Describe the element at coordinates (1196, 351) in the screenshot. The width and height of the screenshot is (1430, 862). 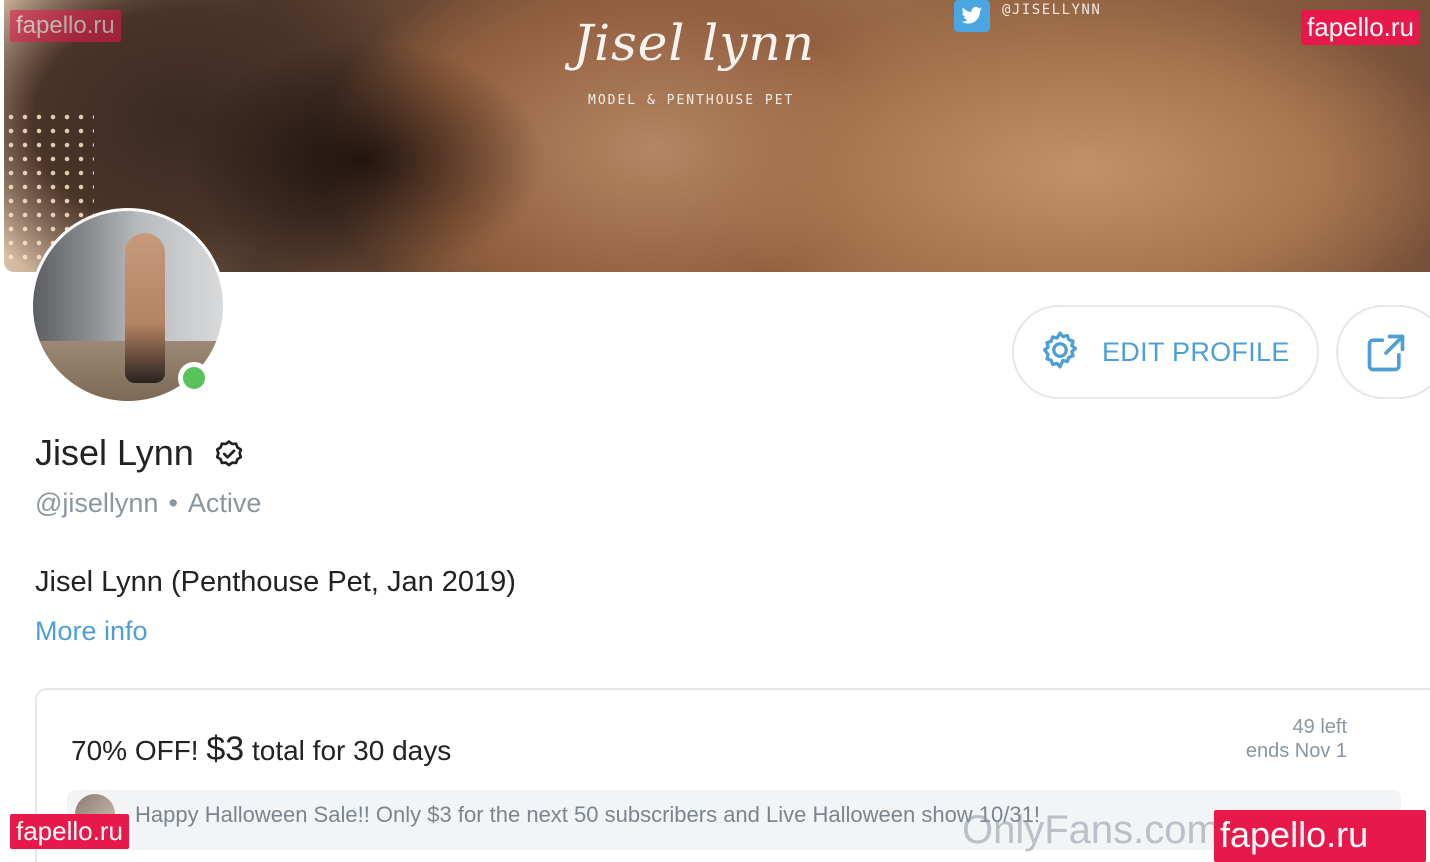
I see `edit-profile-label: EDIT PROFILE` at that location.